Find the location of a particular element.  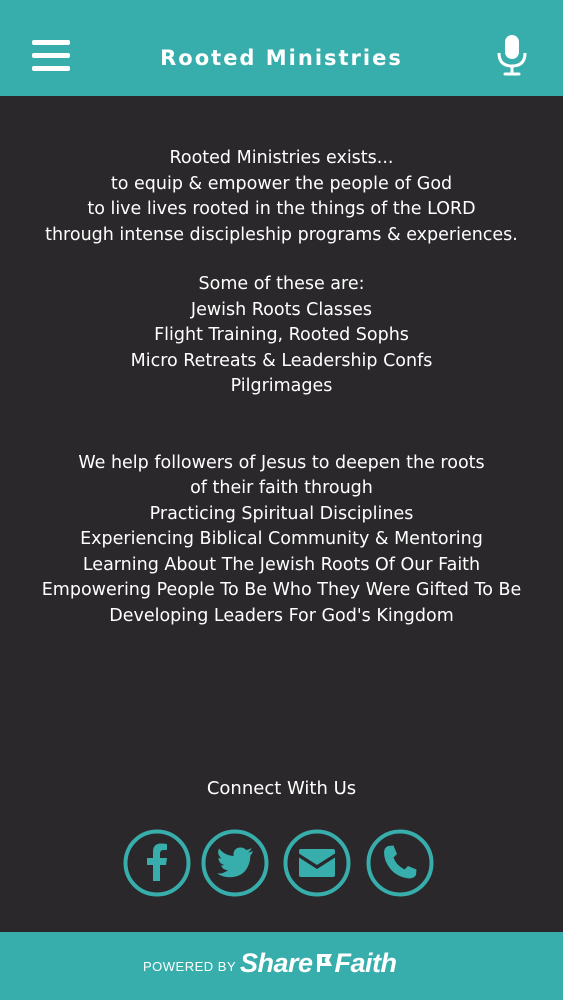

help-line: of their faith through is located at coordinates (281, 488).